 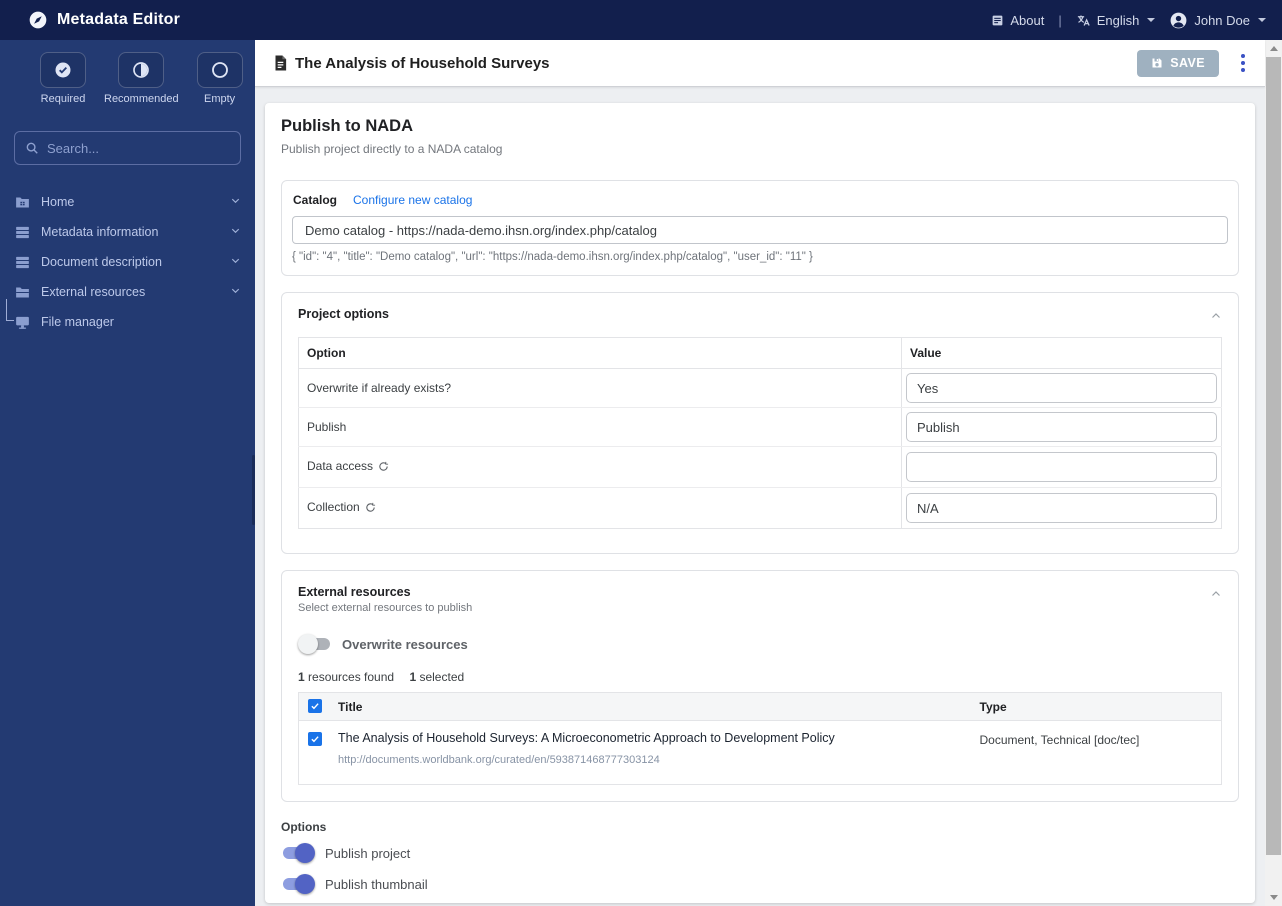 What do you see at coordinates (412, 200) in the screenshot?
I see `configure-new-catalog-link: Configure new catalog` at bounding box center [412, 200].